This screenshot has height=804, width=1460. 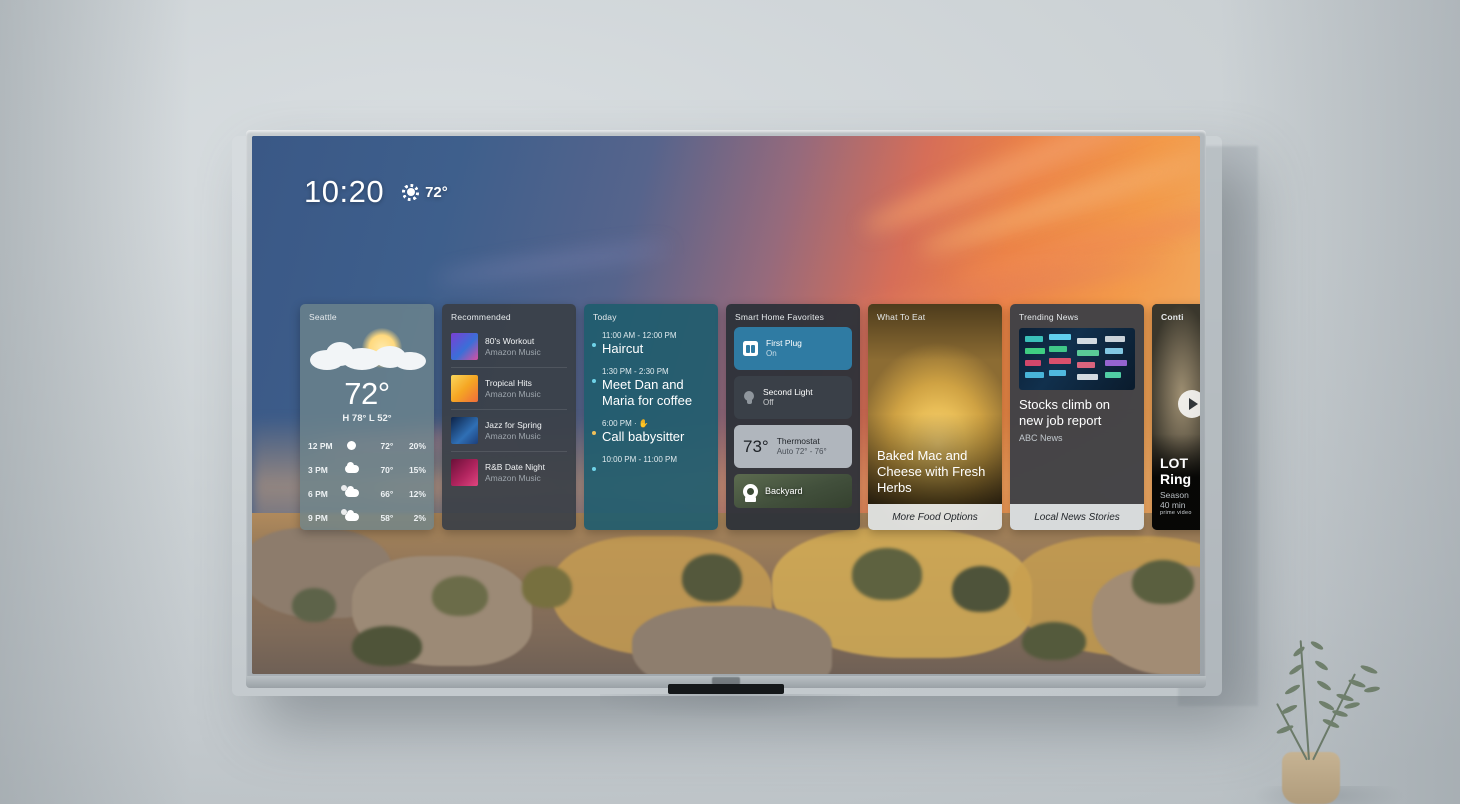 What do you see at coordinates (641, 423) in the screenshot?
I see `reminder-icon: · ✋` at bounding box center [641, 423].